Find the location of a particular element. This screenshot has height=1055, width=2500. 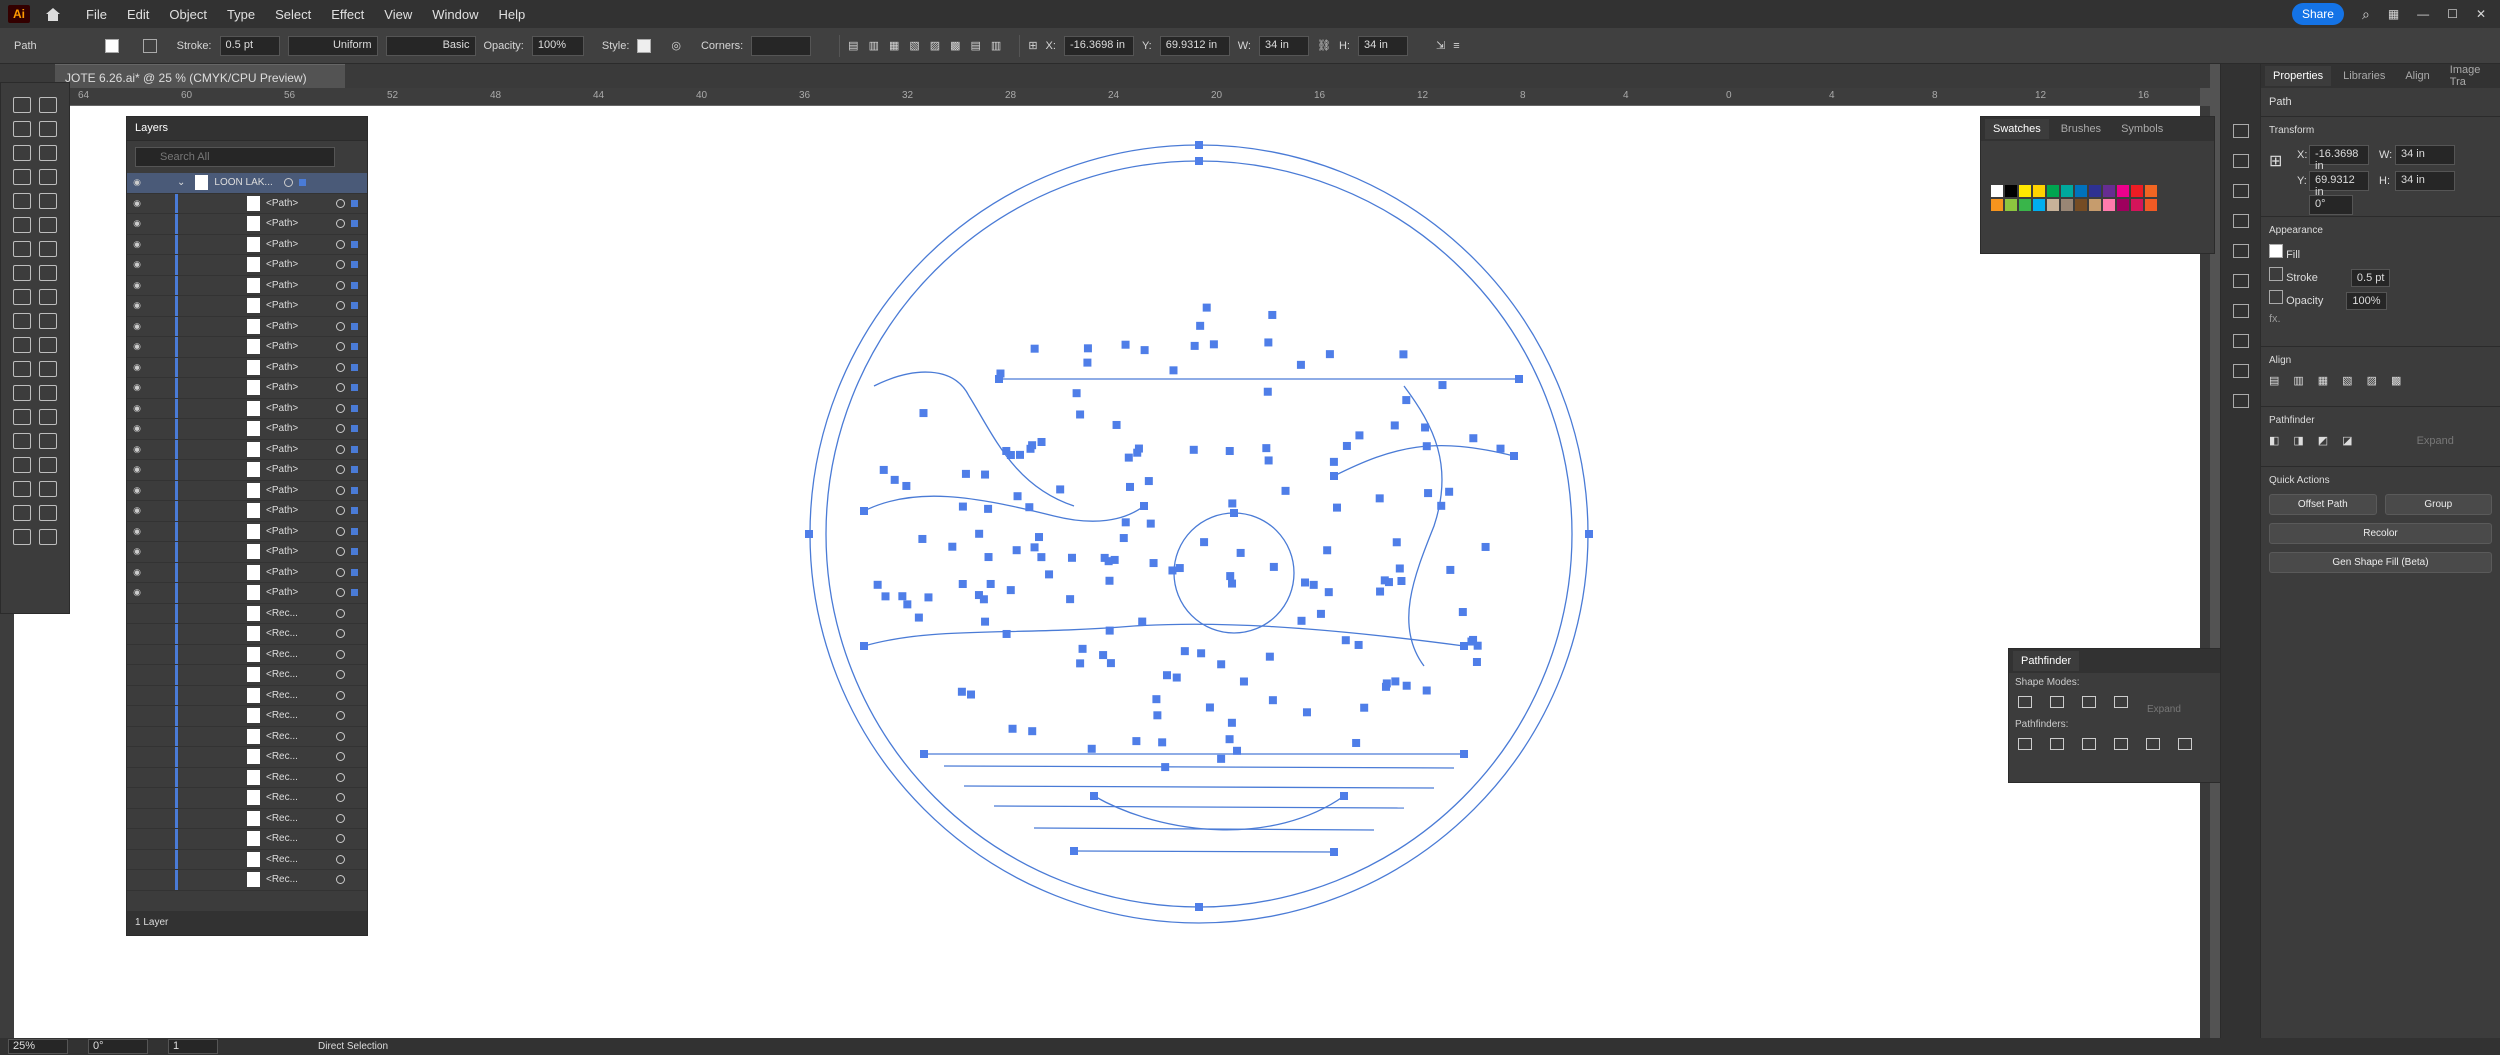

tab-align: Align is located at coordinates (2417, 76).